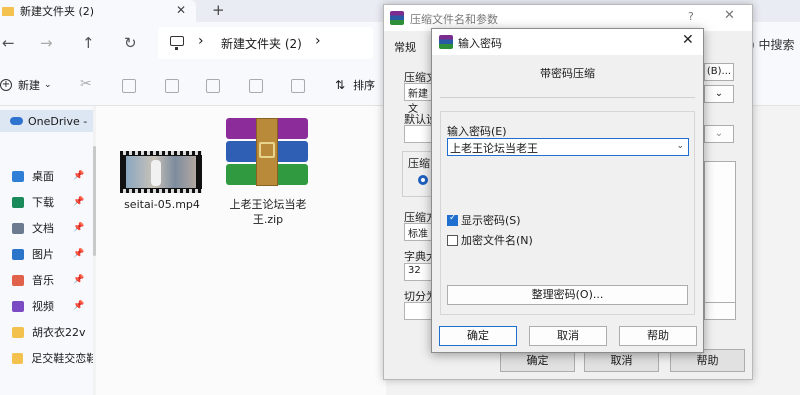  What do you see at coordinates (691, 16) in the screenshot?
I see `help-icon: ?` at bounding box center [691, 16].